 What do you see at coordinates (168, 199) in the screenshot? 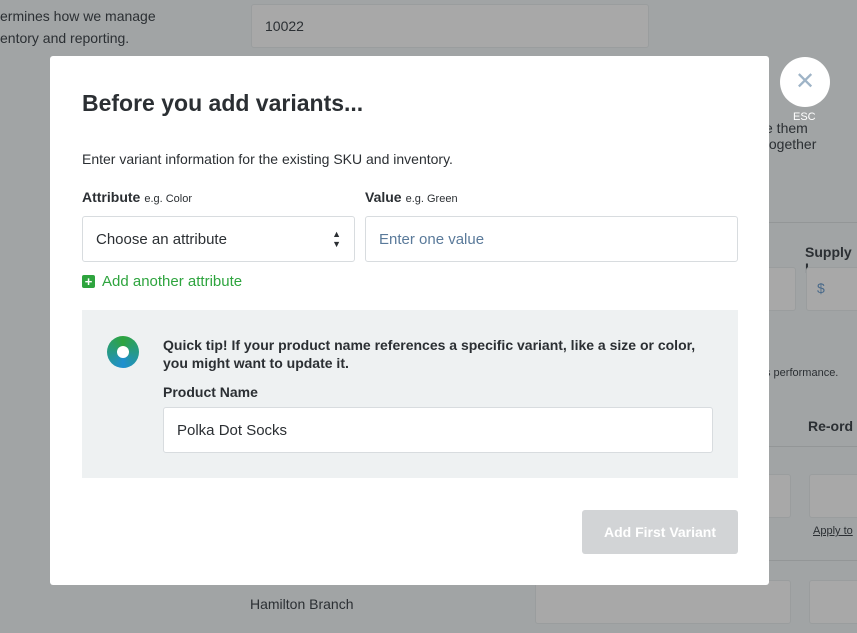
I see `attribute-hint: e.g. Color` at bounding box center [168, 199].